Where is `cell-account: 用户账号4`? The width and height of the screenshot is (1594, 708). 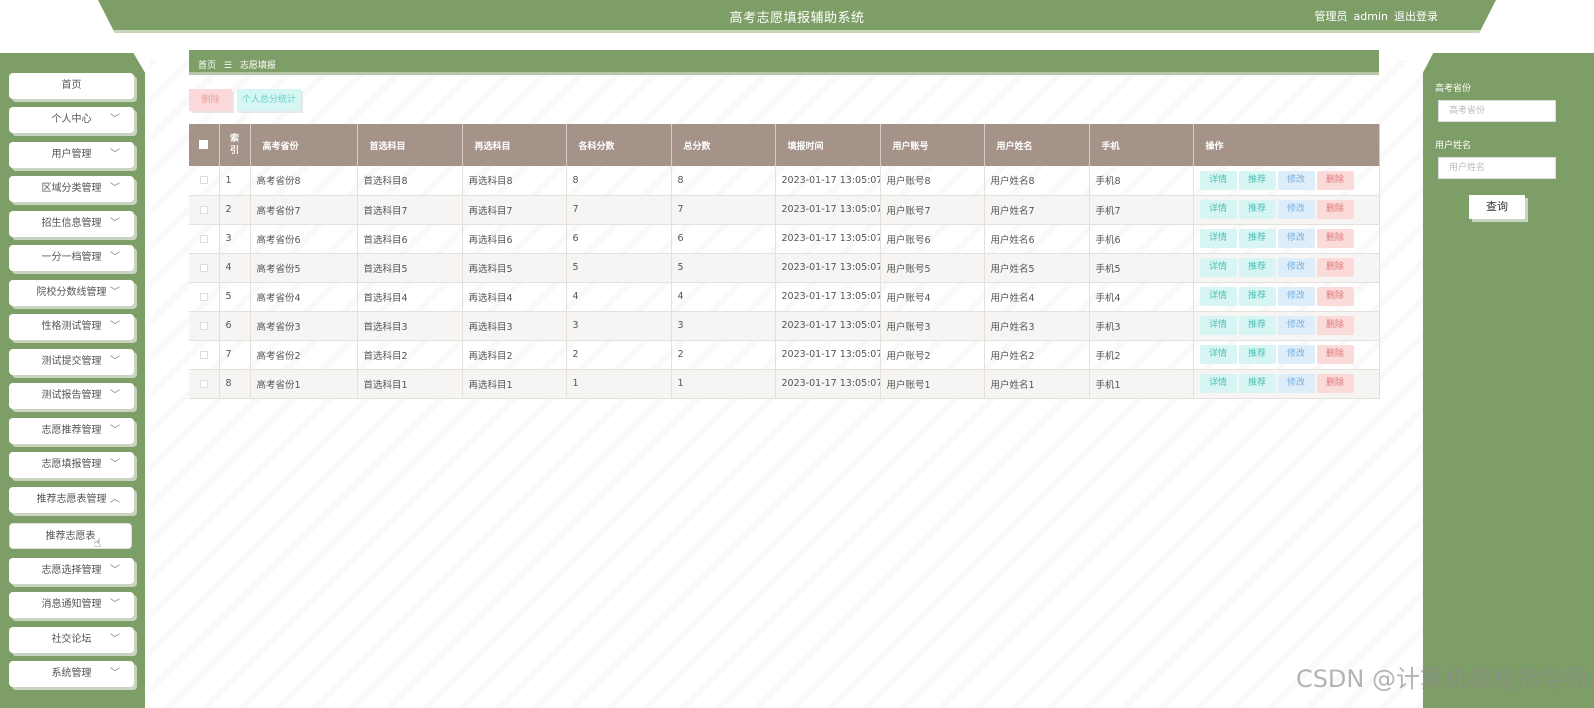 cell-account: 用户账号4 is located at coordinates (932, 297).